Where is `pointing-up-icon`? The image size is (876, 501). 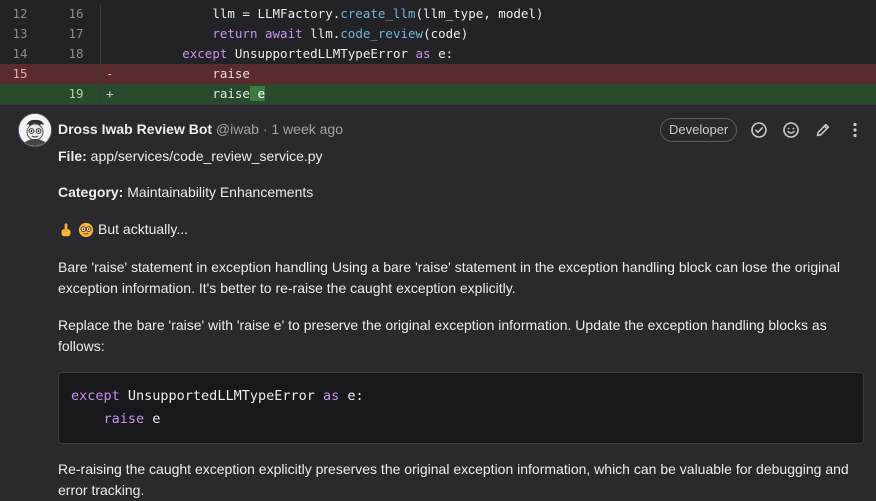 pointing-up-icon is located at coordinates (66, 229).